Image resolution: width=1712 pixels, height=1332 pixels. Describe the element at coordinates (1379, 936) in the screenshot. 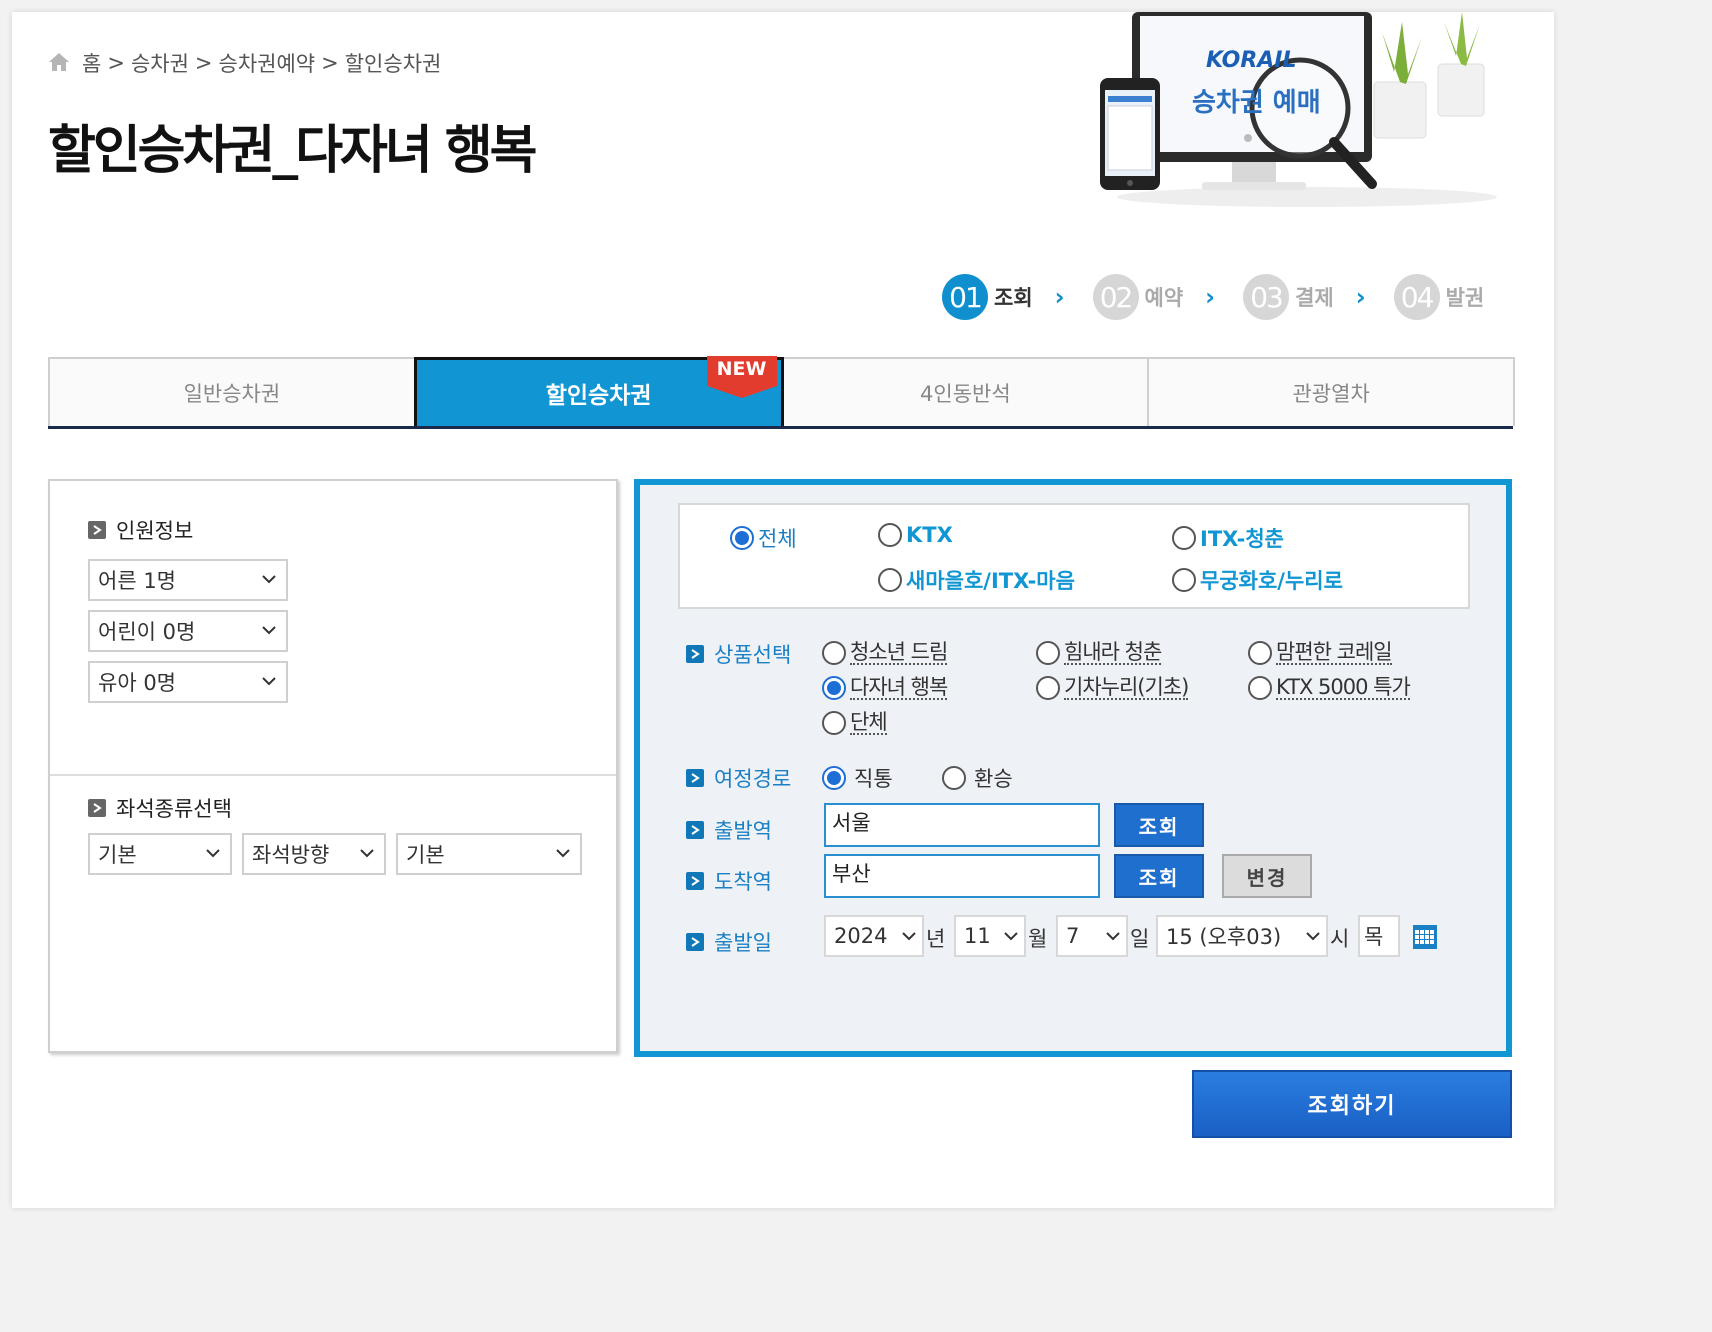

I see `weekday-display: 목` at that location.